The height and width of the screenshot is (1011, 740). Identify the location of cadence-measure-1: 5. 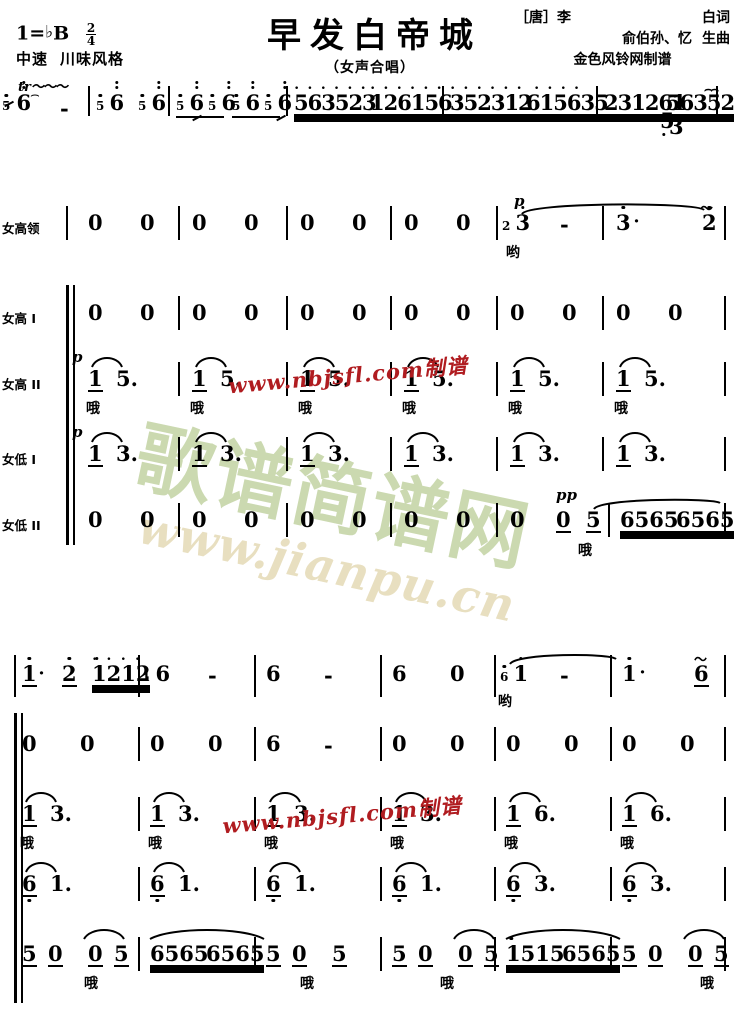
(667, 123).